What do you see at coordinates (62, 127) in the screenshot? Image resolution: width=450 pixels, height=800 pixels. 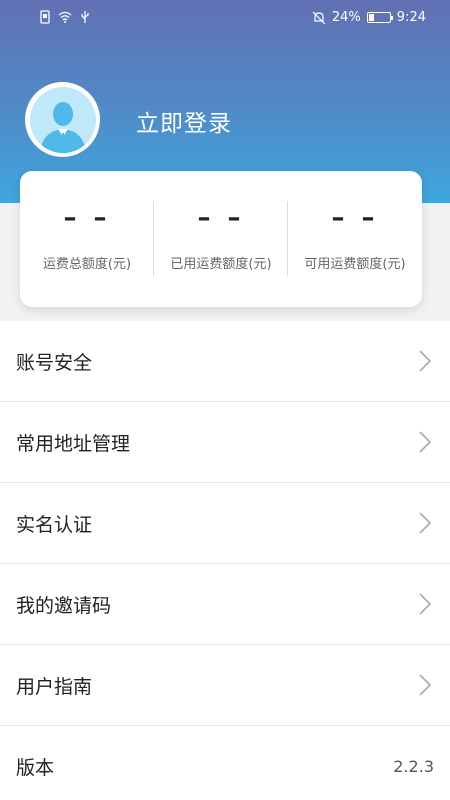 I see `user-icon` at bounding box center [62, 127].